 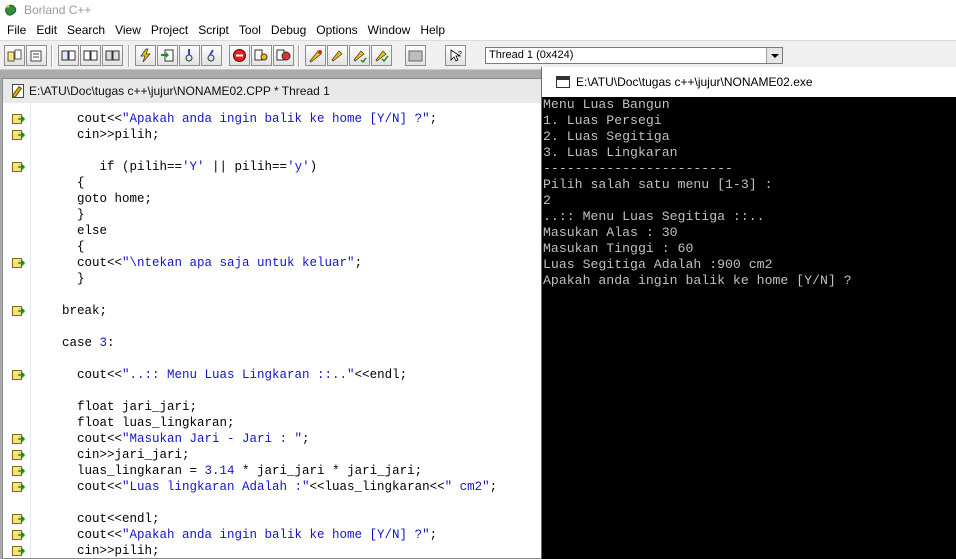 I want to click on code-line: case 3:, so click(x=273, y=343).